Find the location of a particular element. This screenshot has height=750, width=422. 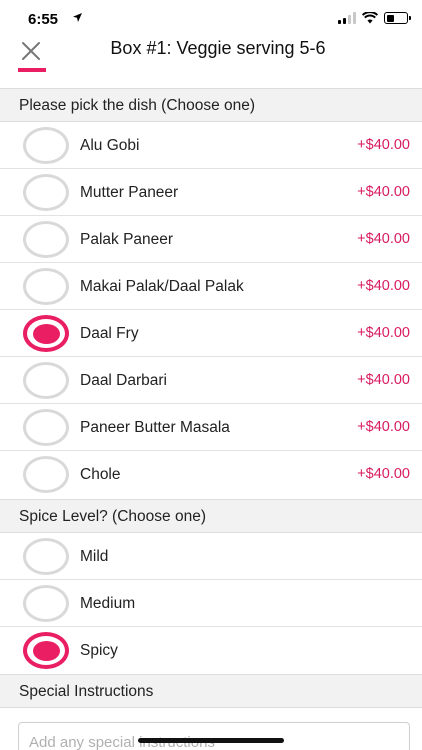

status-icons is located at coordinates (374, 18).